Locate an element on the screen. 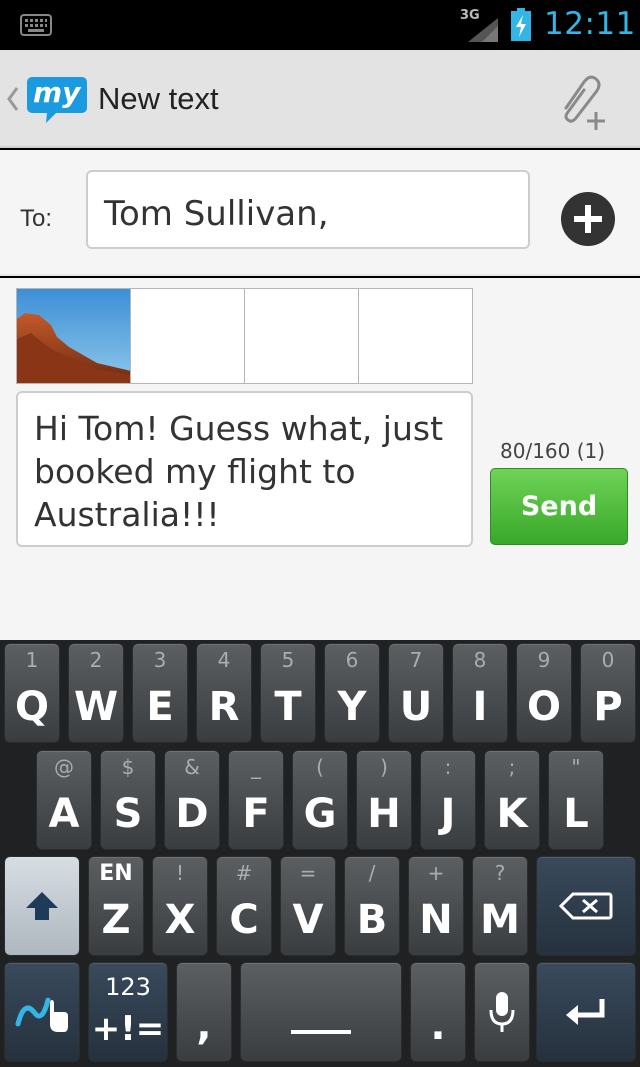  symbols-key: 123 +!= is located at coordinates (128, 1012).